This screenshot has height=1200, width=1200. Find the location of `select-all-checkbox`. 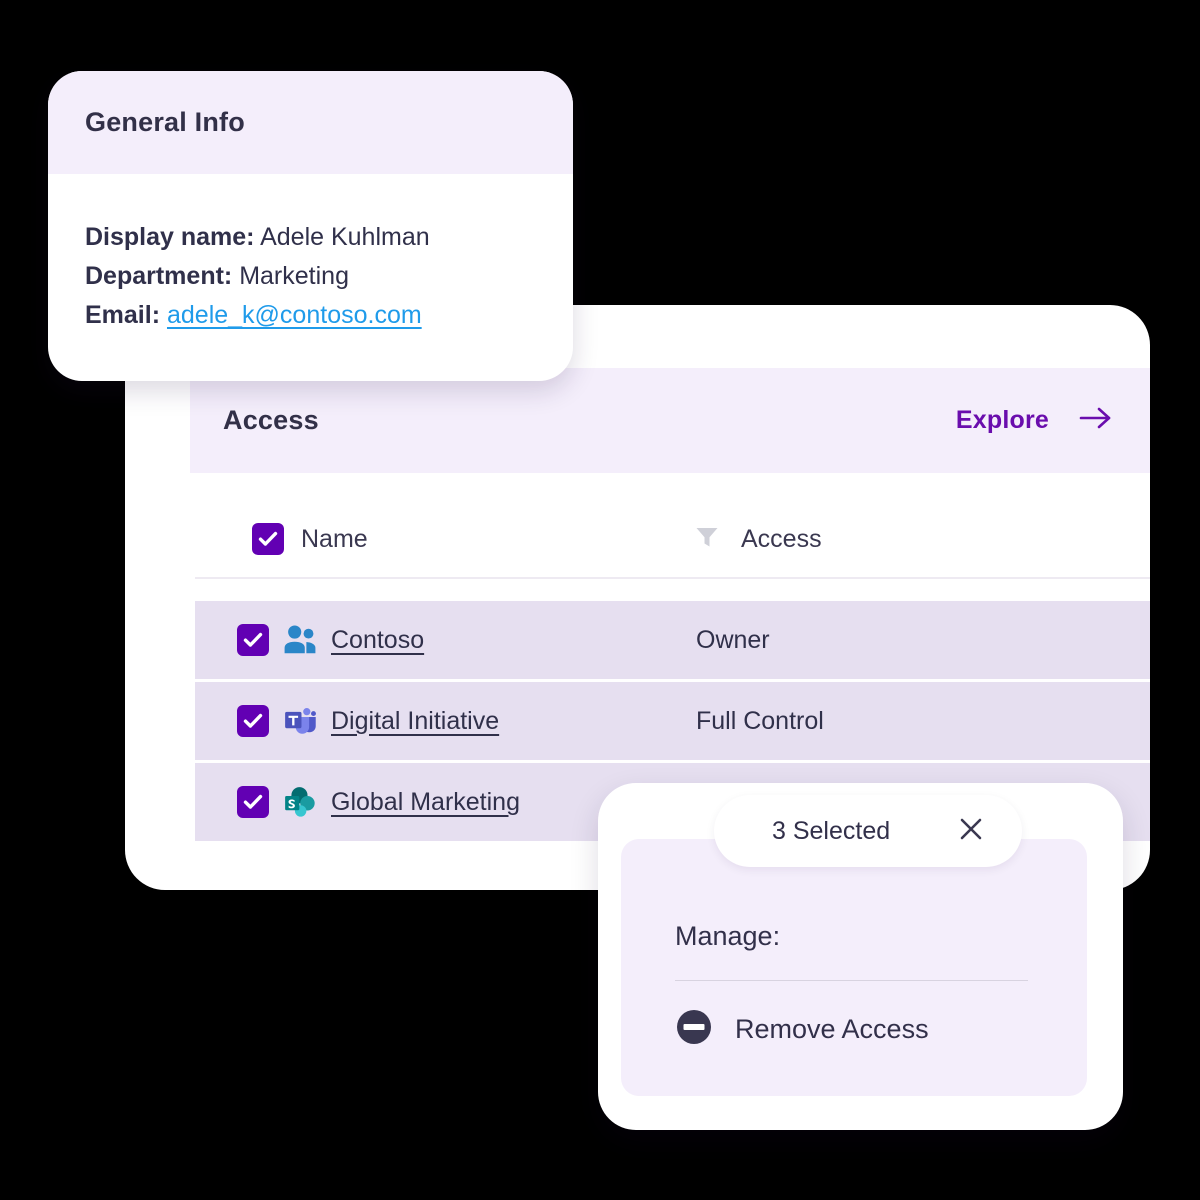

select-all-checkbox is located at coordinates (268, 539).